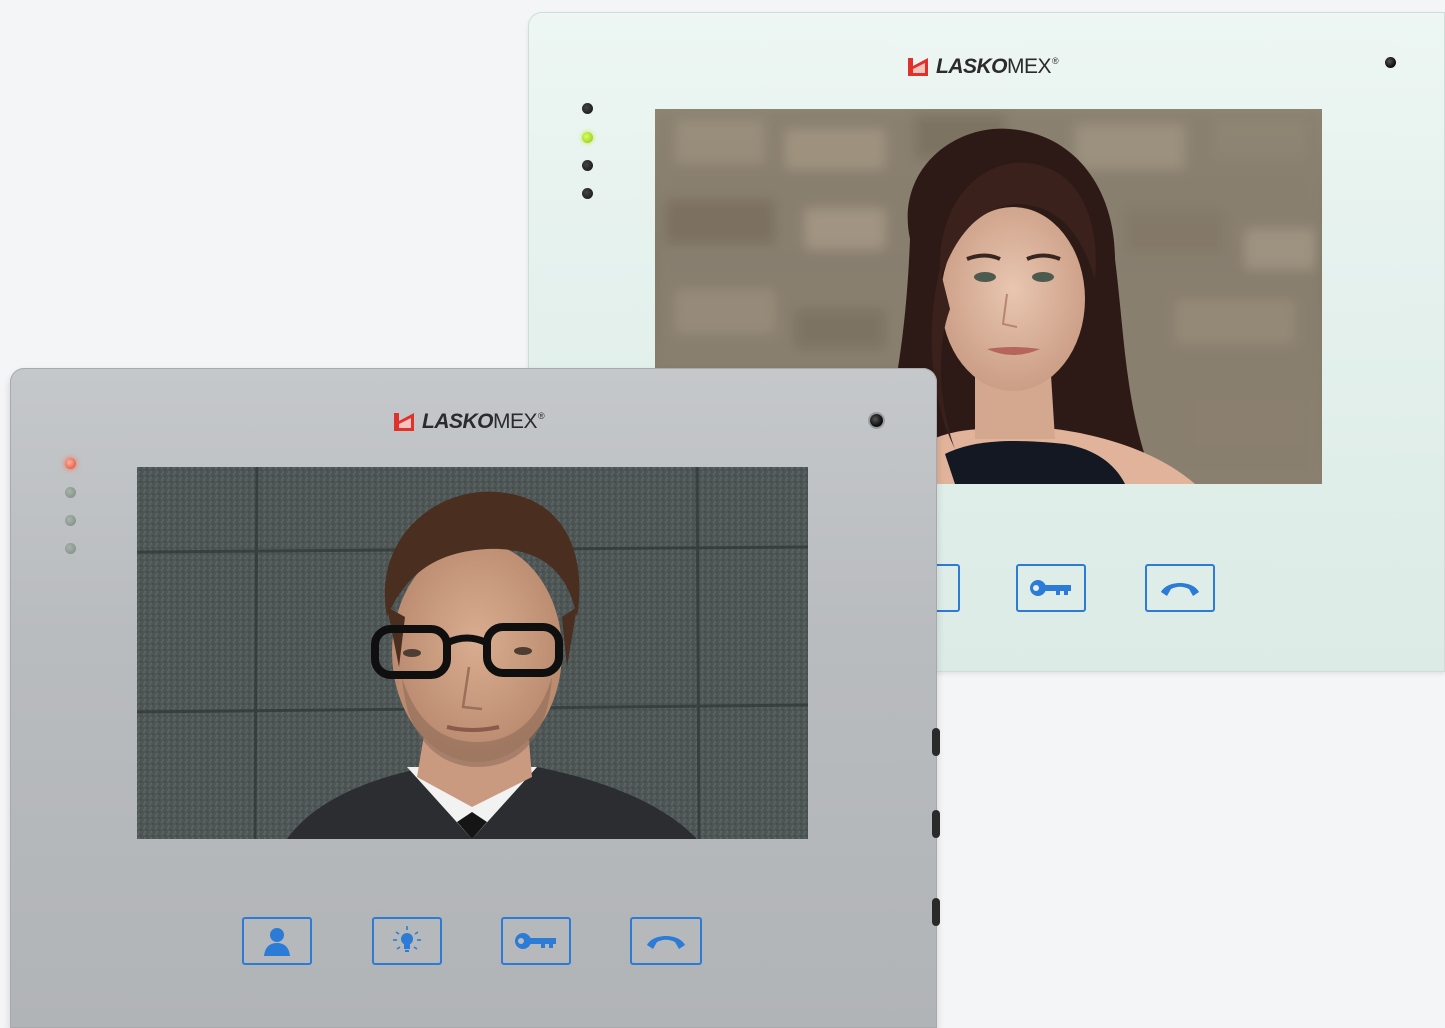  I want to click on intercom-call-button, so click(277, 941).